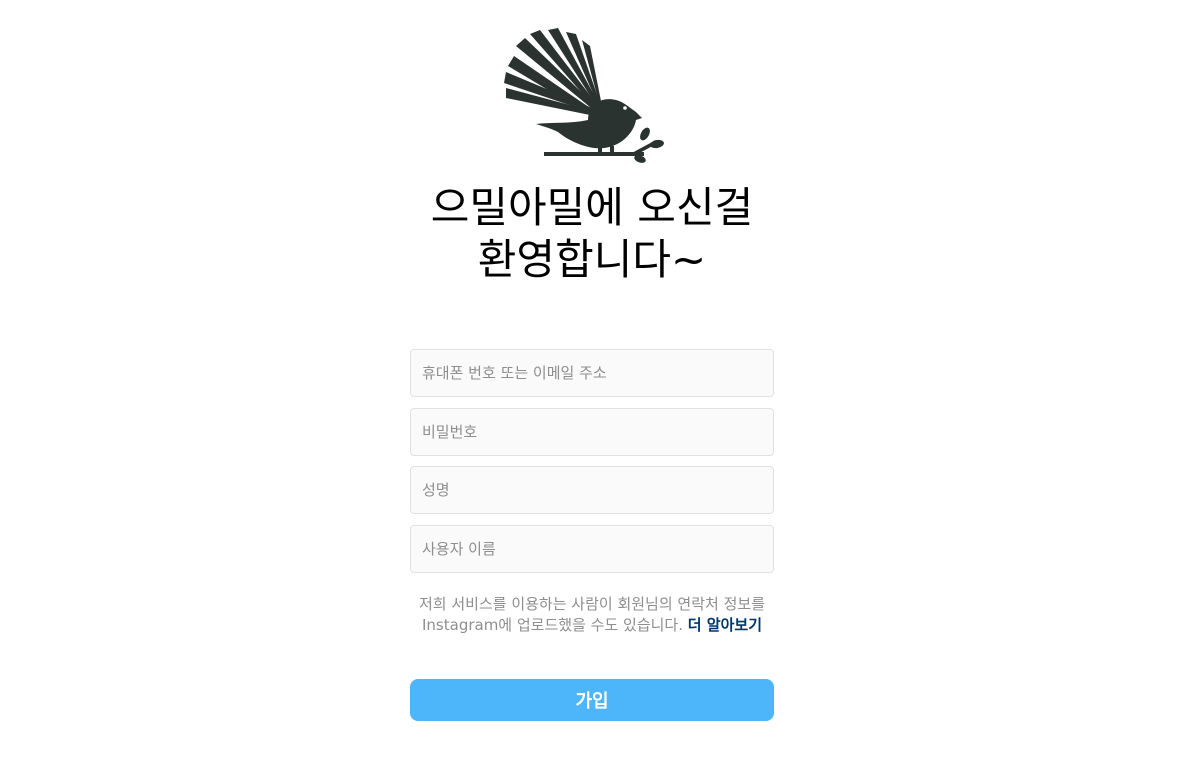 The height and width of the screenshot is (772, 1185). I want to click on welcome-heading-line1: 으밀아밀에 오신걸, so click(592, 207).